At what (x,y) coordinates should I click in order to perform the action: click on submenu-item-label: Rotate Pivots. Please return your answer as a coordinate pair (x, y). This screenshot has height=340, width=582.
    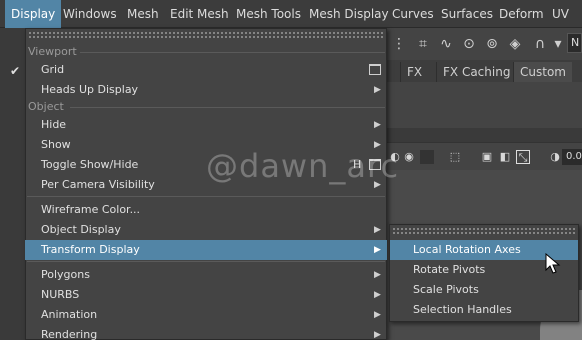
    Looking at the image, I should click on (449, 269).